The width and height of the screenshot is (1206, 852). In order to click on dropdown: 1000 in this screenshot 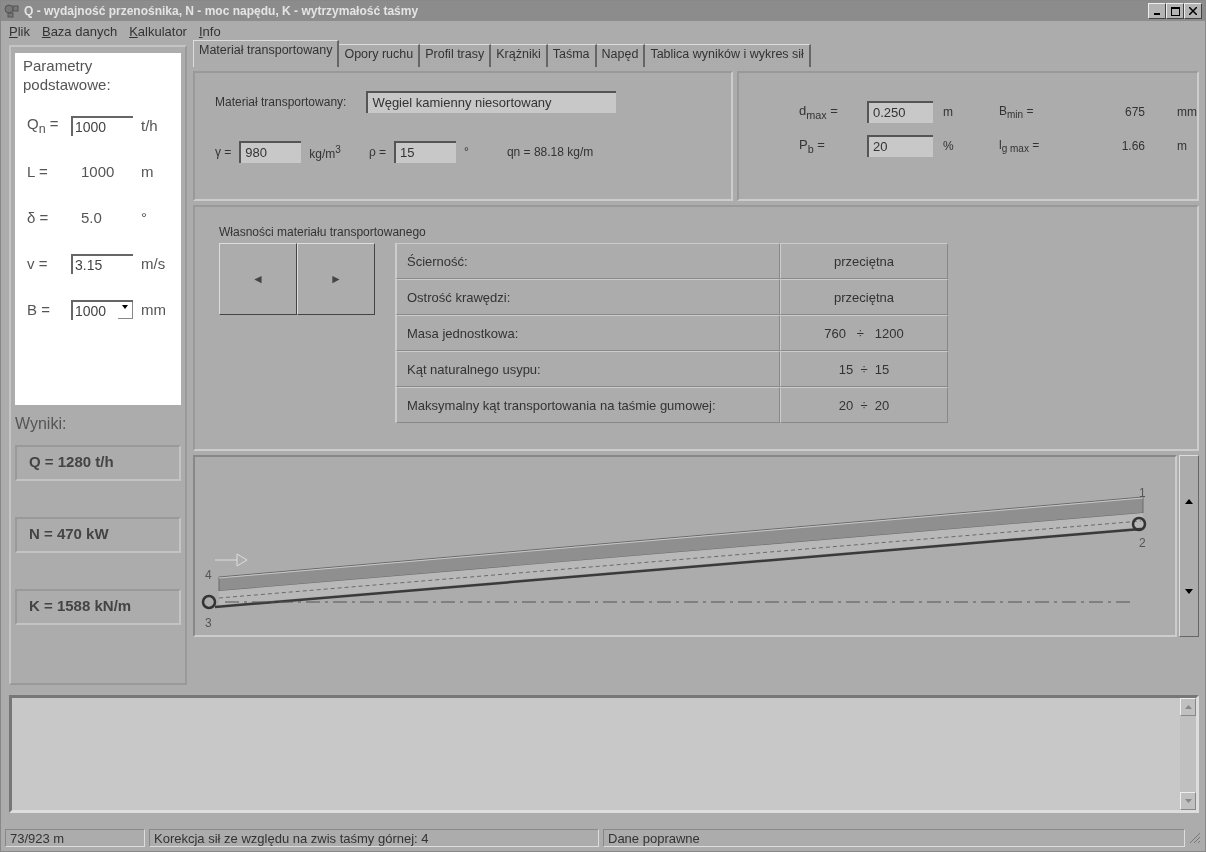, I will do `click(102, 309)`.